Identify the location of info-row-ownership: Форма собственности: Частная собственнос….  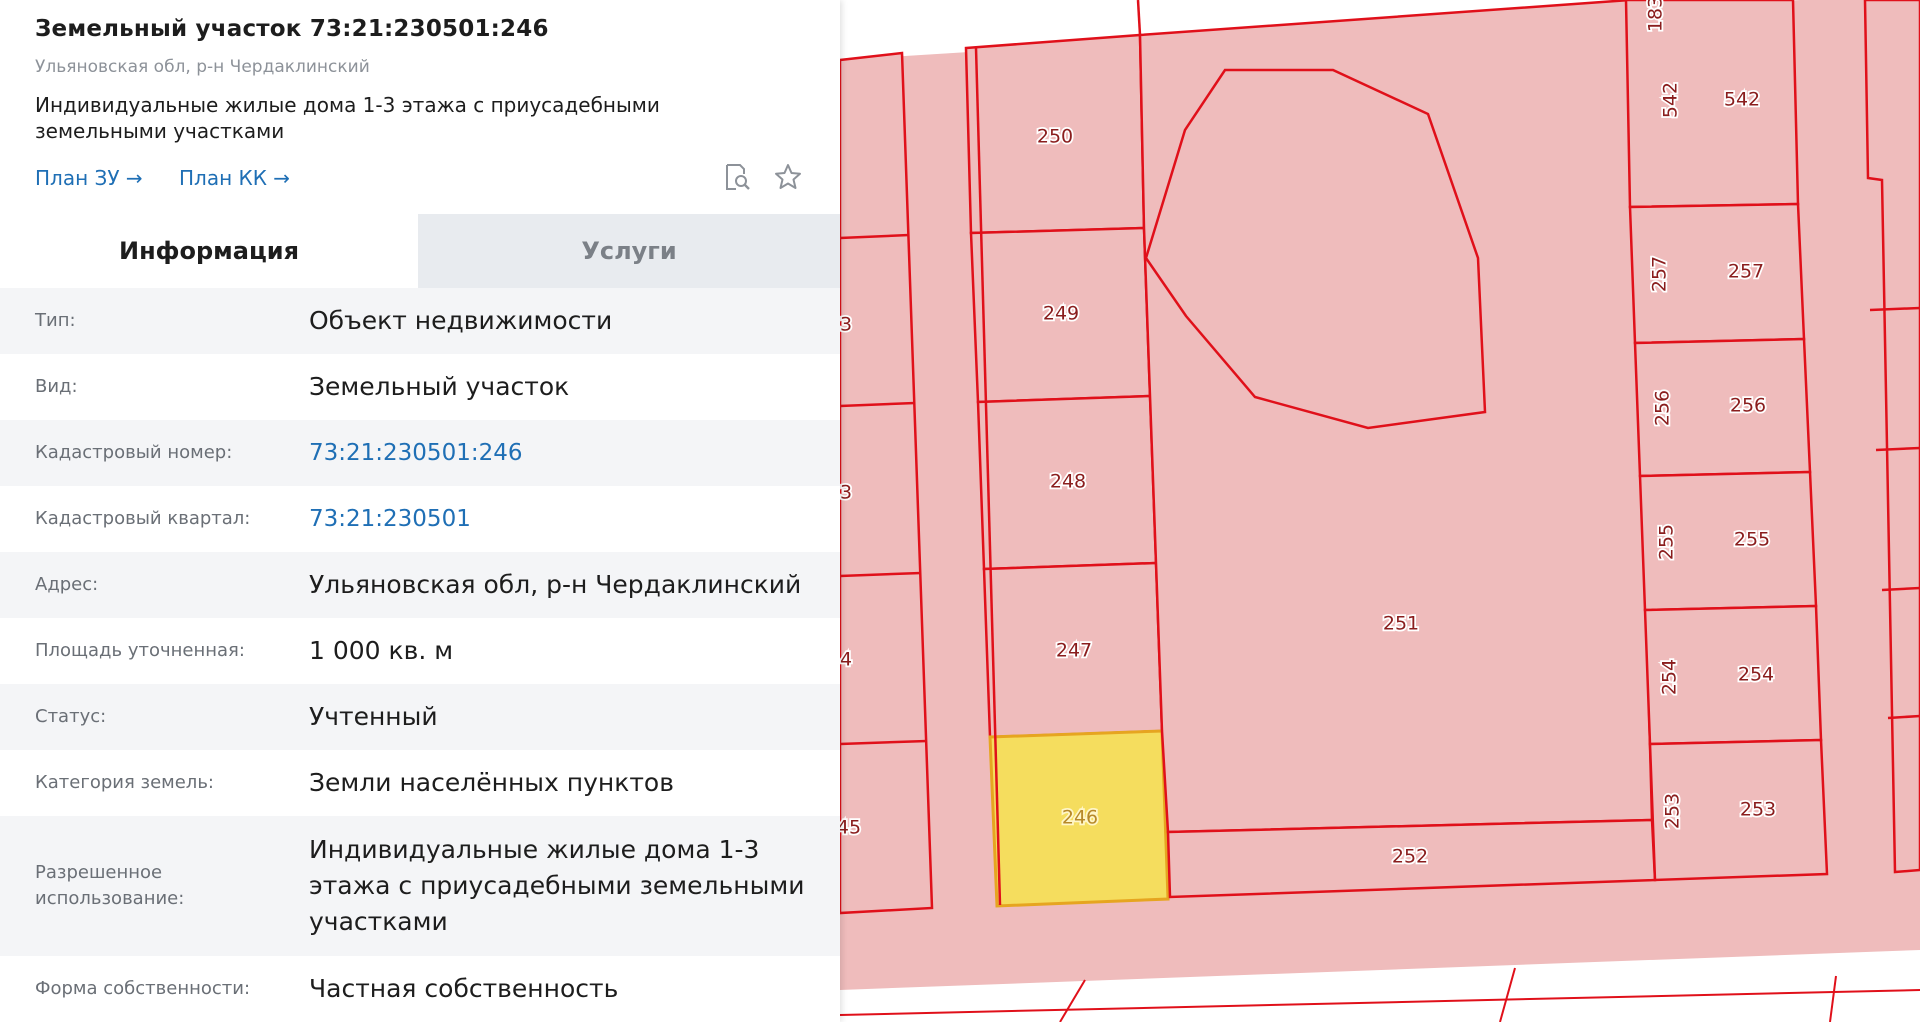
(420, 989).